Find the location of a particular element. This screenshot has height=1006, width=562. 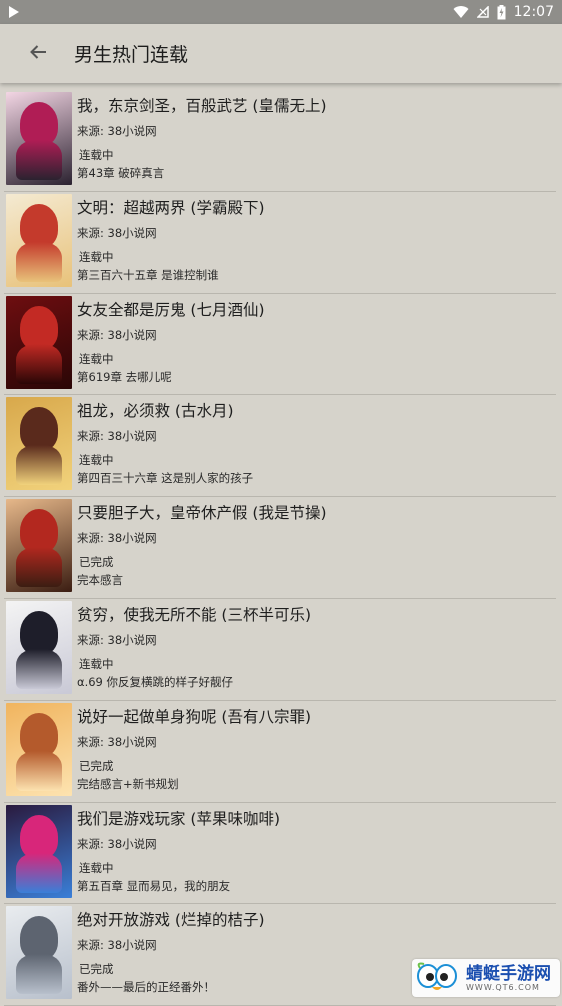

book-title: 说好一起做单身狗呢 (吾有八宗罪) is located at coordinates (194, 716).